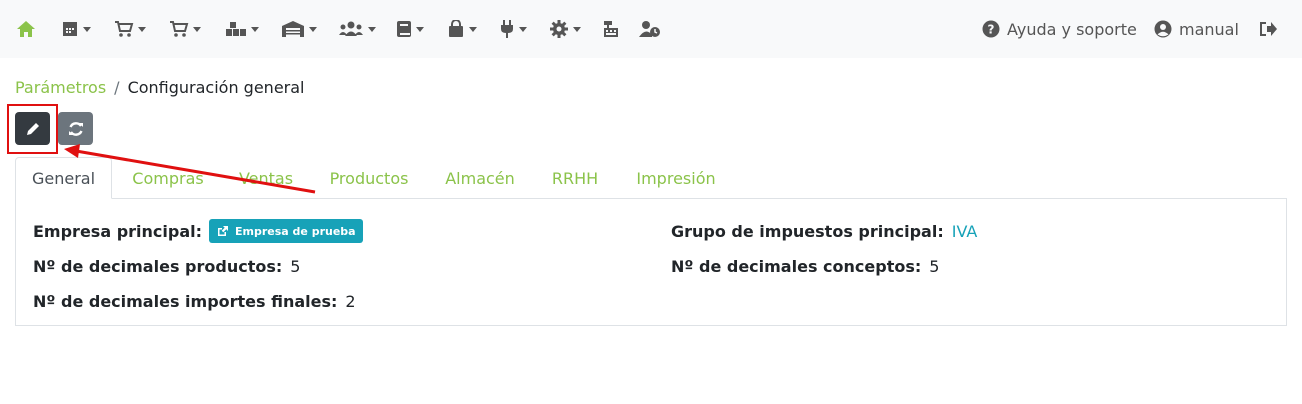 The image size is (1302, 404). I want to click on home-icon, so click(26, 29).